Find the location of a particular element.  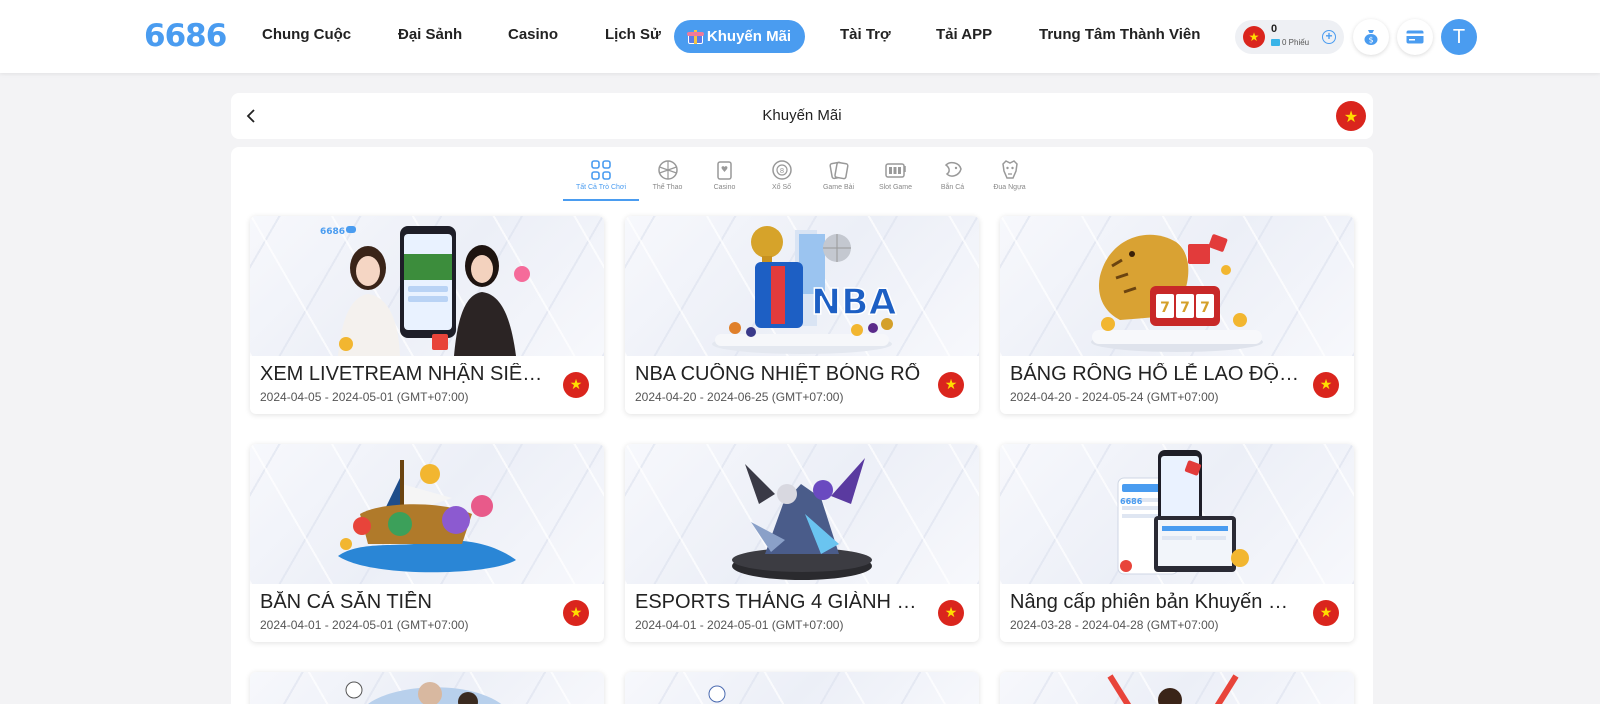

ticket-icon is located at coordinates (1275, 42).